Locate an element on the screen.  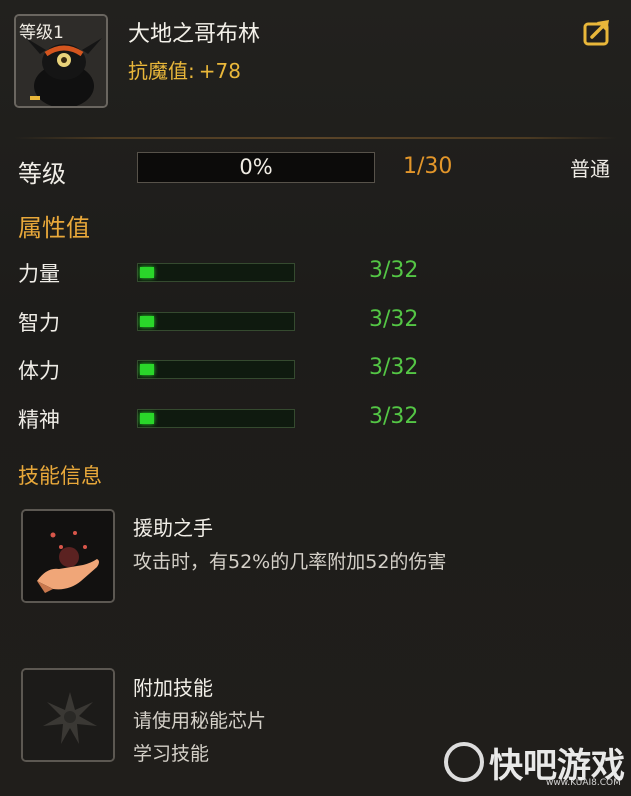
watermark-url: www.KUAI8.COM is located at coordinates (583, 783).